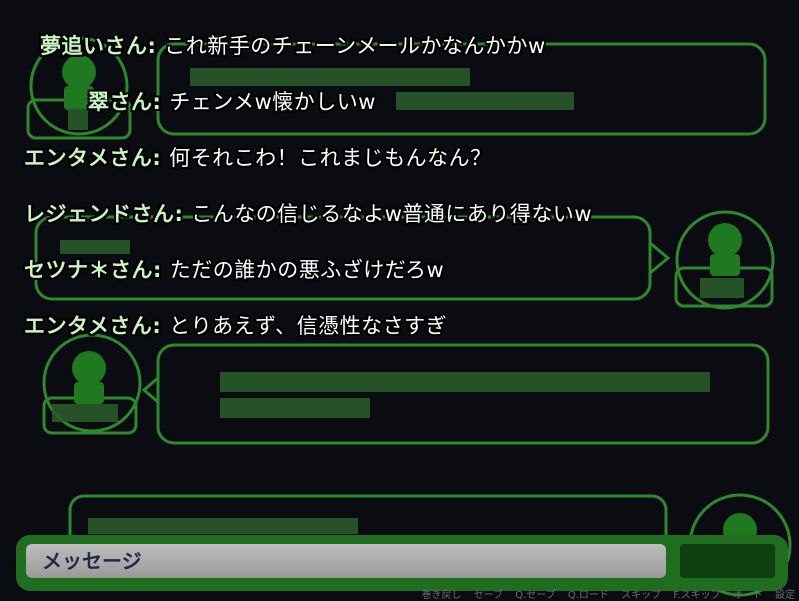 The height and width of the screenshot is (601, 799). I want to click on chat-text: これ新手のチェーンメールかなんかかw, so click(355, 46).